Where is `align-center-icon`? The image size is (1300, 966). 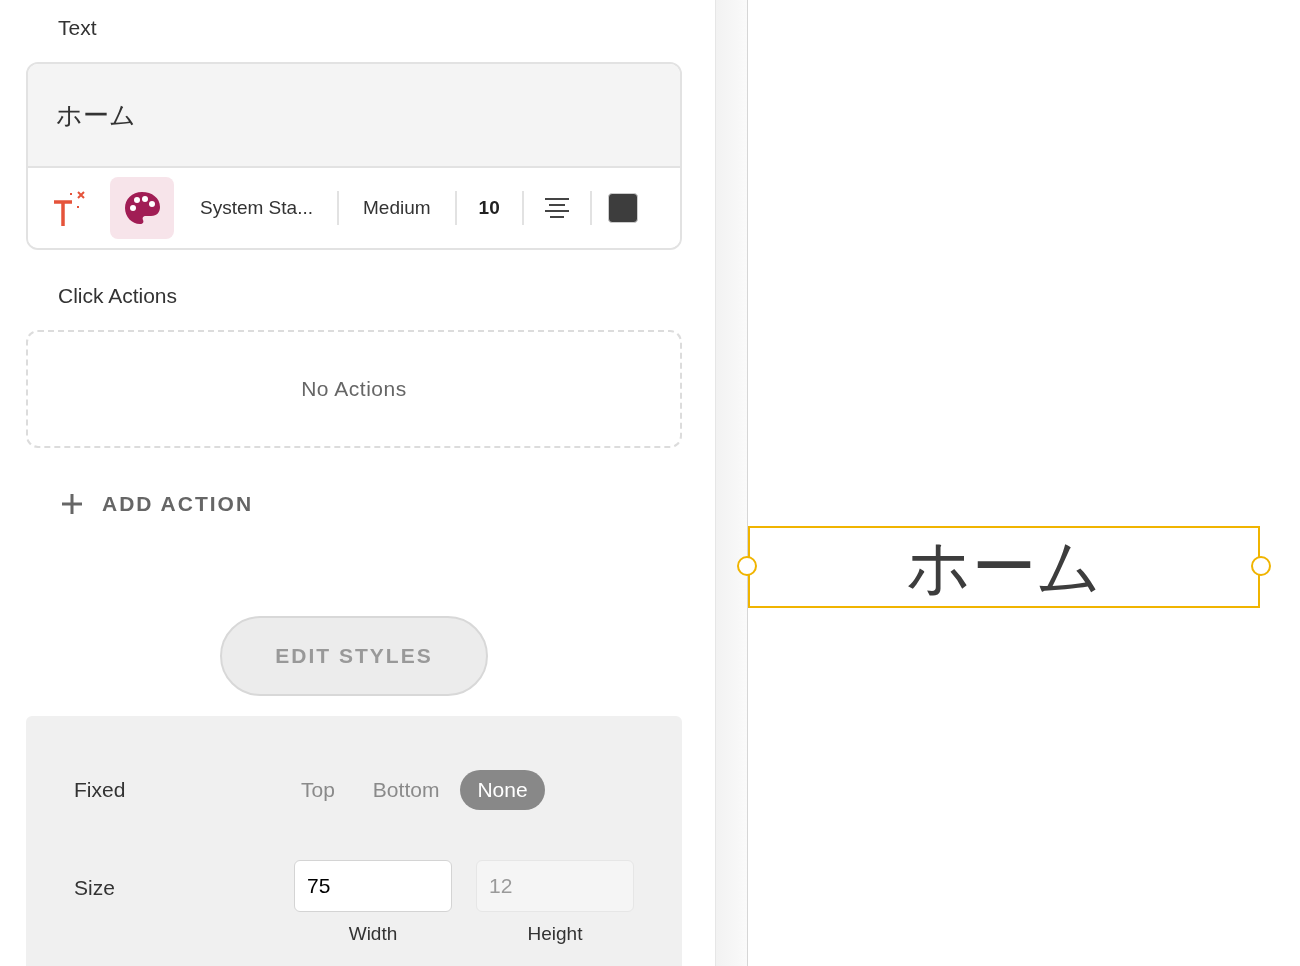 align-center-icon is located at coordinates (556, 208).